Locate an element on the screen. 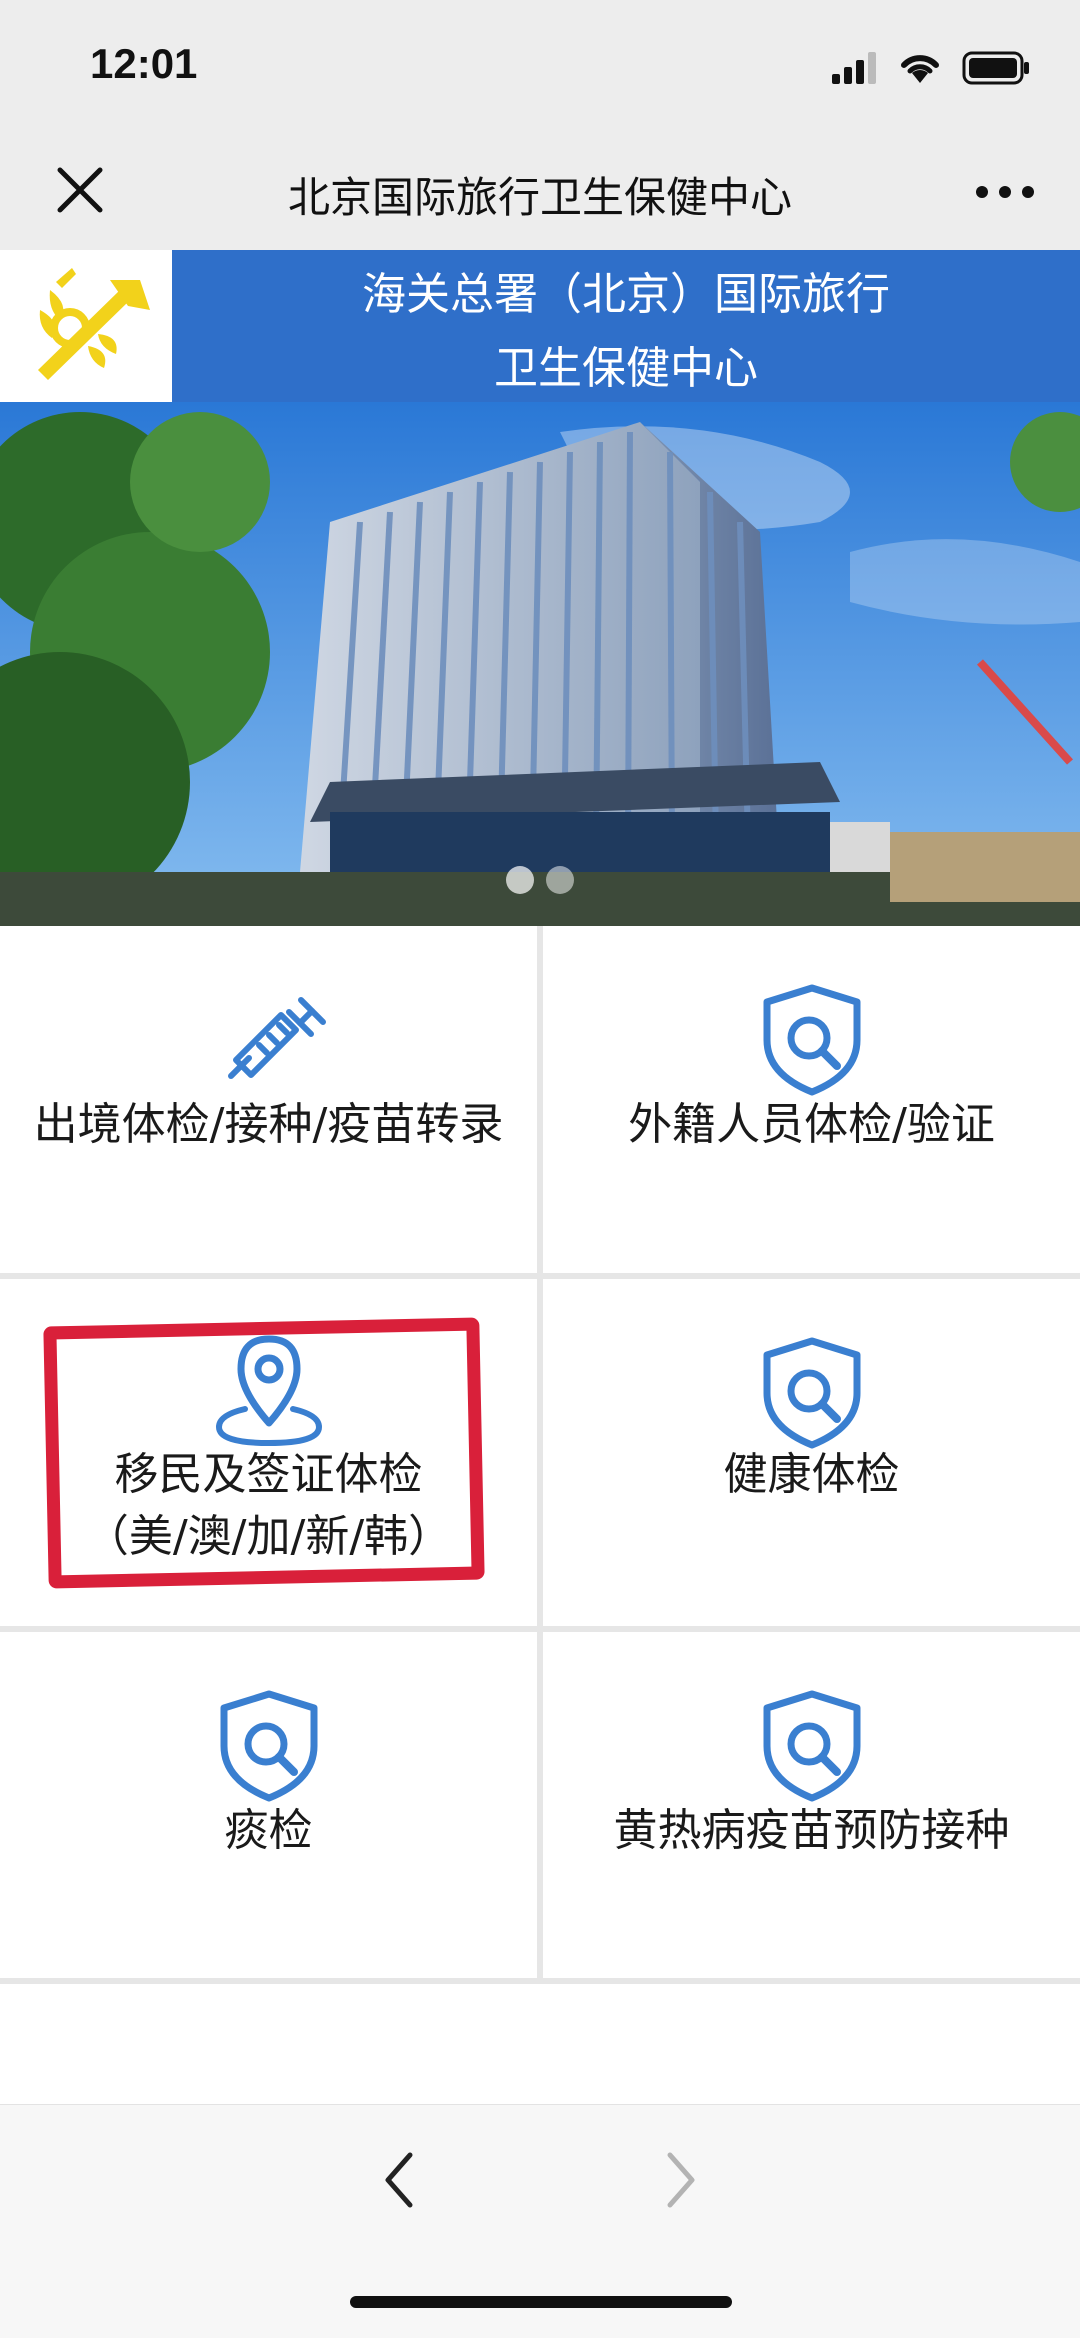 This screenshot has height=2338, width=1080. cellular-signal-icon is located at coordinates (854, 68).